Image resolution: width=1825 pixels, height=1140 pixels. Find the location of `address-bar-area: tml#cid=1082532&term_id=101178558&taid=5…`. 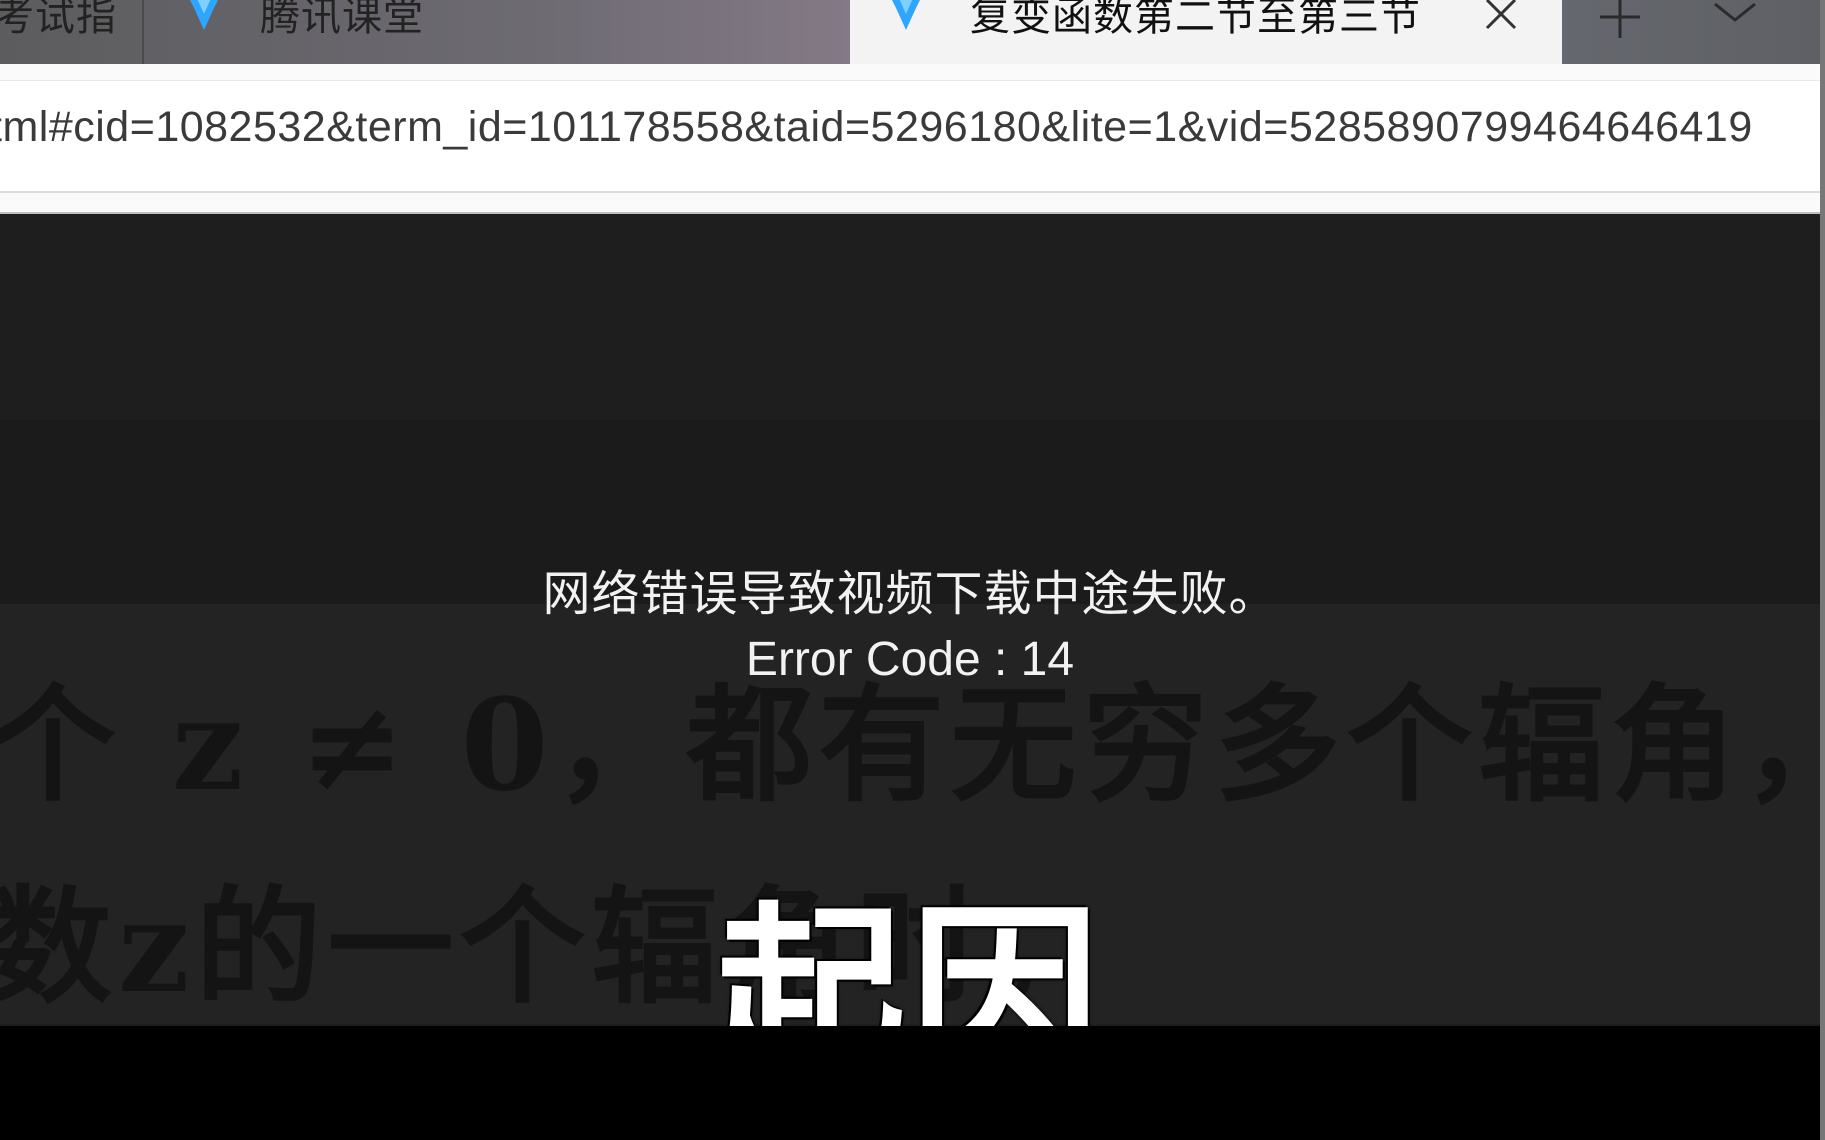

address-bar-area: tml#cid=1082532&term_id=101178558&taid=5… is located at coordinates (912, 139).